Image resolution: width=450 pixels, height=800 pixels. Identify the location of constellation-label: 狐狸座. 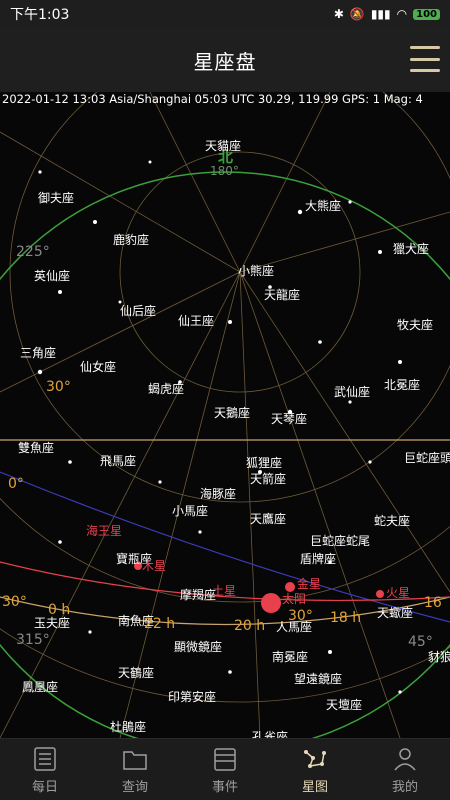
(264, 462).